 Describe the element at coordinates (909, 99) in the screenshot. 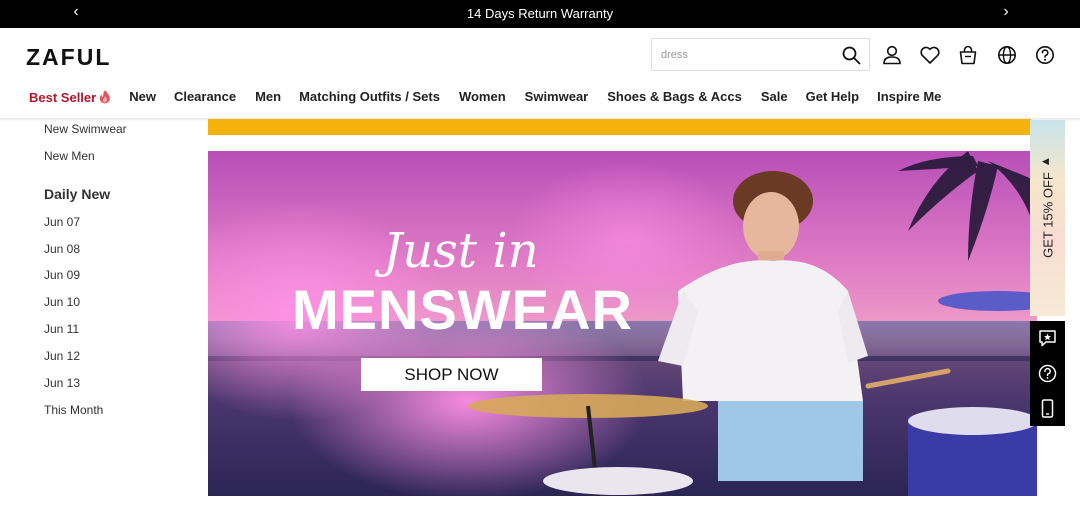

I see `nav-inspire-me: Inspire Me` at that location.